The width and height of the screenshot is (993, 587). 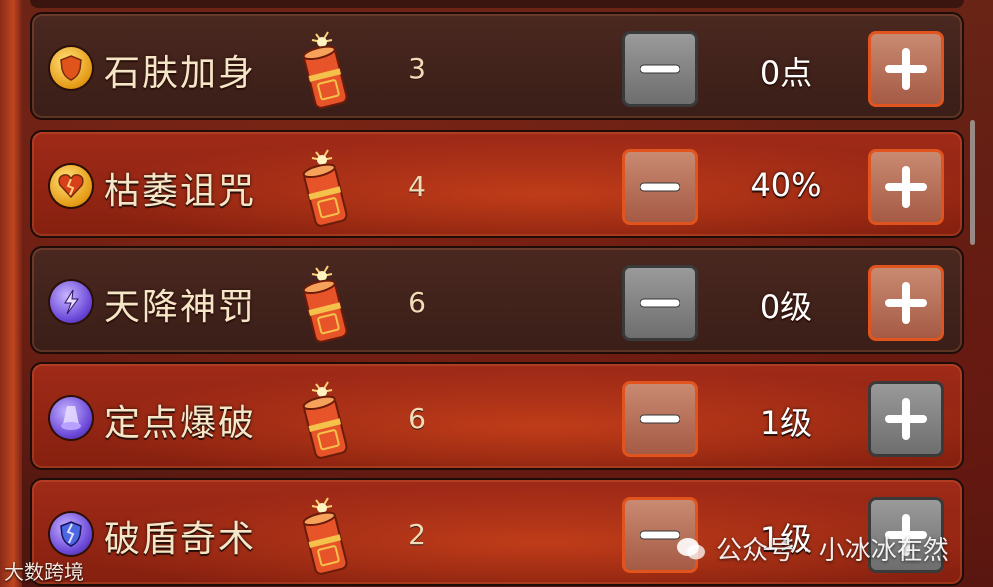 What do you see at coordinates (71, 186) in the screenshot?
I see `broken-heart-icon` at bounding box center [71, 186].